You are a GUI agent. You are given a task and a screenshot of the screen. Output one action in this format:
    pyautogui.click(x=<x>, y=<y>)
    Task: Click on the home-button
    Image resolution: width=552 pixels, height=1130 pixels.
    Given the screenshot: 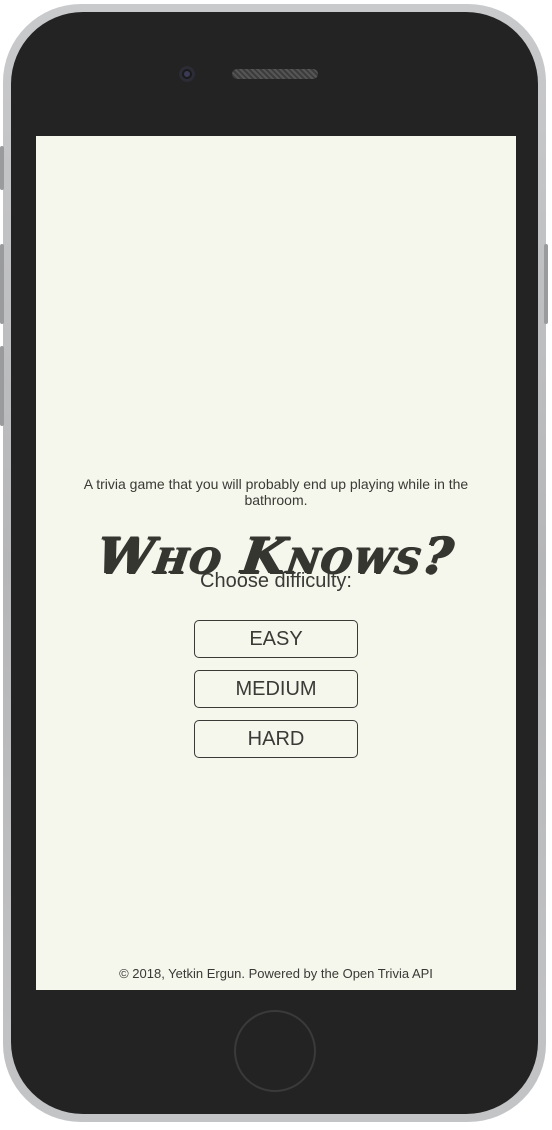 What is the action you would take?
    pyautogui.click(x=275, y=1051)
    